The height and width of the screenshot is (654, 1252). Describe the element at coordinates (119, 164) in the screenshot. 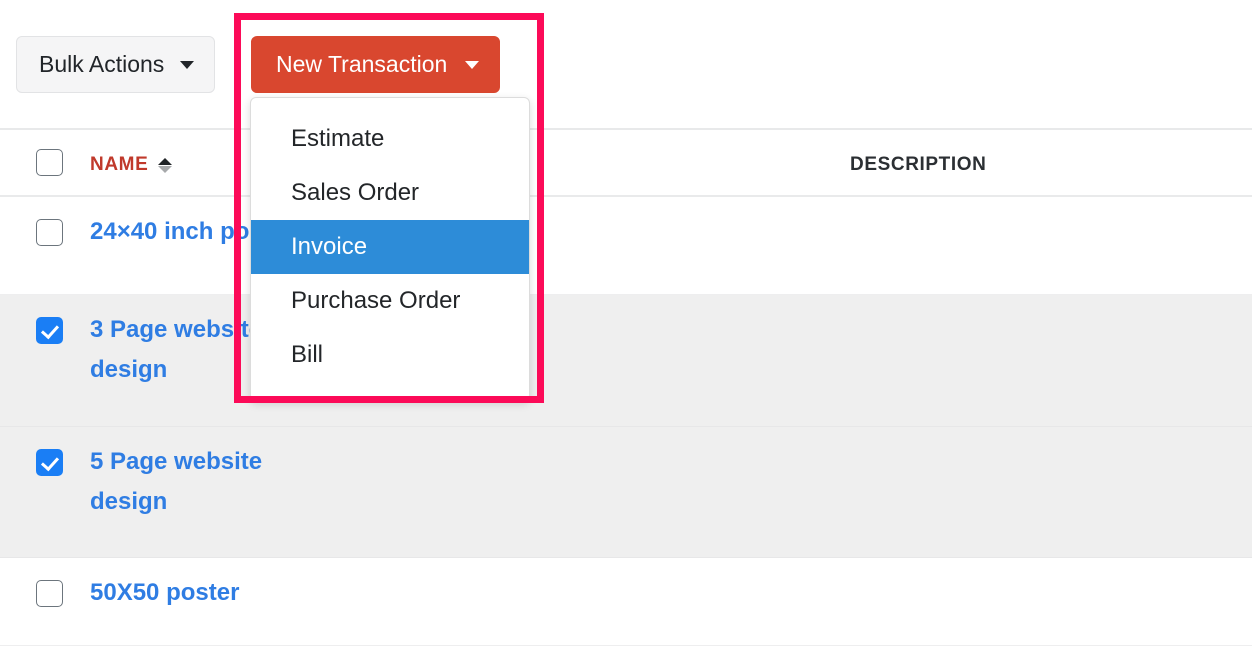

I see `column-header-name-label: NAME` at that location.